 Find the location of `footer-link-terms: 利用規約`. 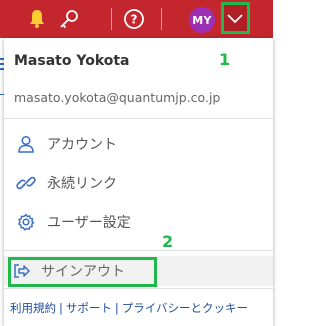

footer-link-terms: 利用規約 is located at coordinates (33, 308).